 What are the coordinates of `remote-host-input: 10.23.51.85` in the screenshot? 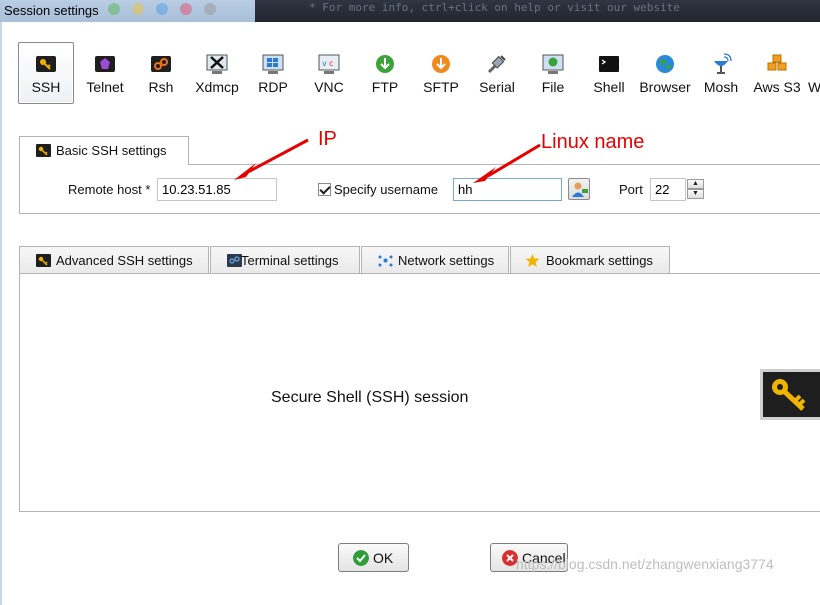 It's located at (217, 189).